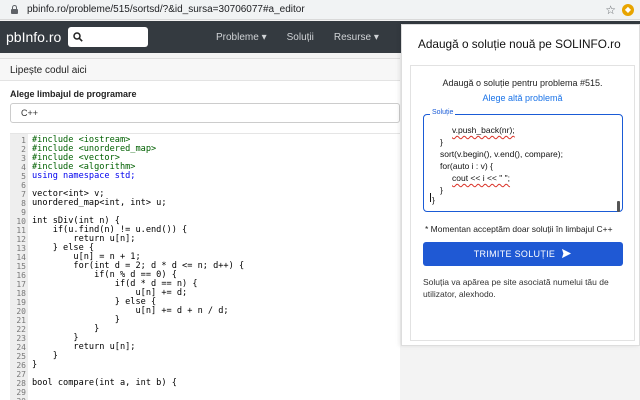 The height and width of the screenshot is (400, 640). I want to click on code-line: unordered_map<int, int> u;, so click(99, 203).